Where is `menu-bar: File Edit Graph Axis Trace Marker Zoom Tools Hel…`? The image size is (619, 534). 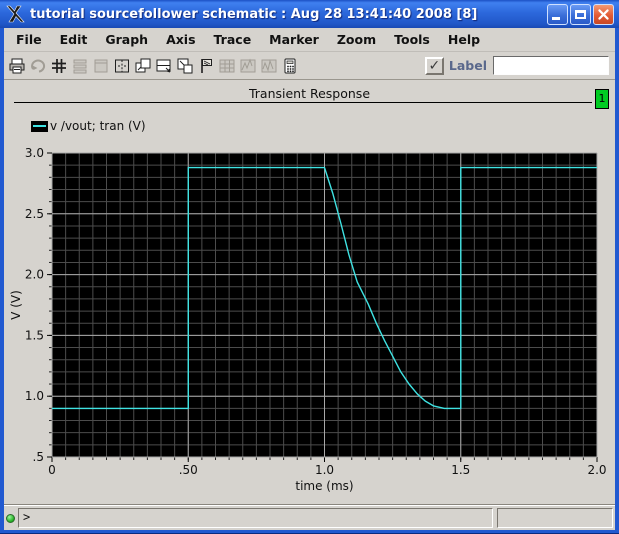 menu-bar: File Edit Graph Axis Trace Marker Zoom Tools Hel… is located at coordinates (309, 40).